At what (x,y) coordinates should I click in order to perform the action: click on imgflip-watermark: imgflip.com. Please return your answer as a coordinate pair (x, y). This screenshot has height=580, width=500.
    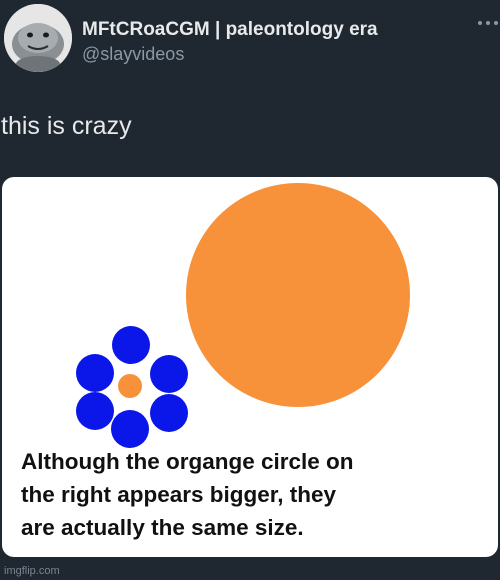
    Looking at the image, I should click on (32, 571).